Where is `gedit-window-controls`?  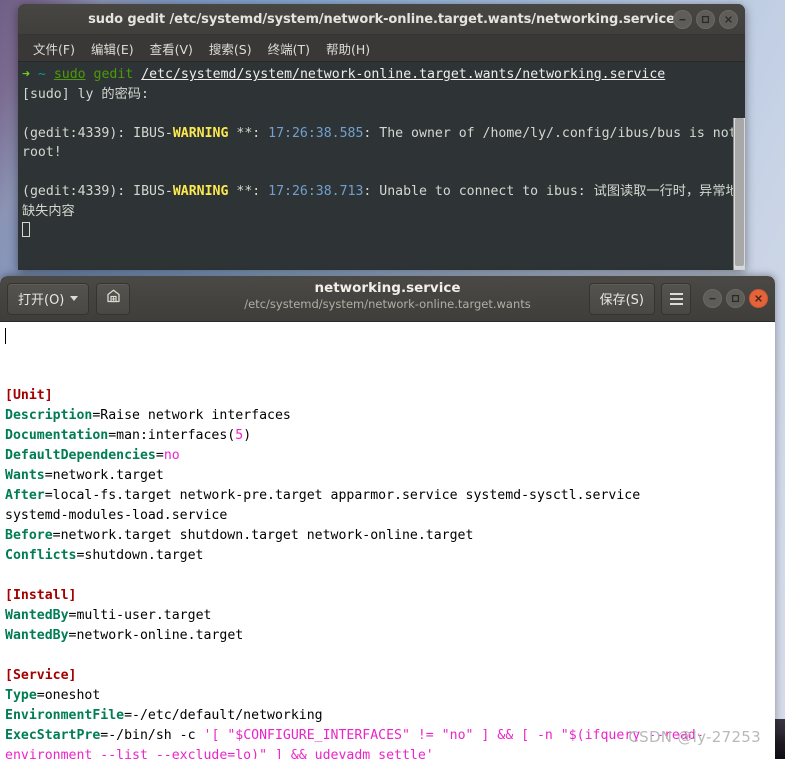
gedit-window-controls is located at coordinates (735, 298).